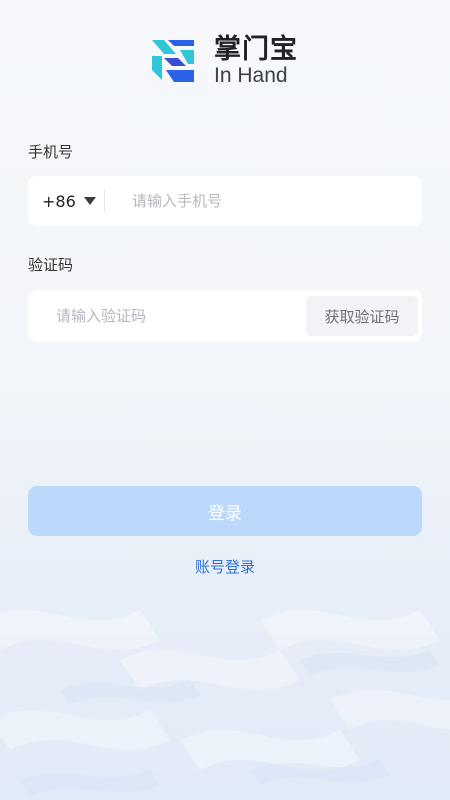  Describe the element at coordinates (251, 75) in the screenshot. I see `brand-name-en: In Hand` at that location.